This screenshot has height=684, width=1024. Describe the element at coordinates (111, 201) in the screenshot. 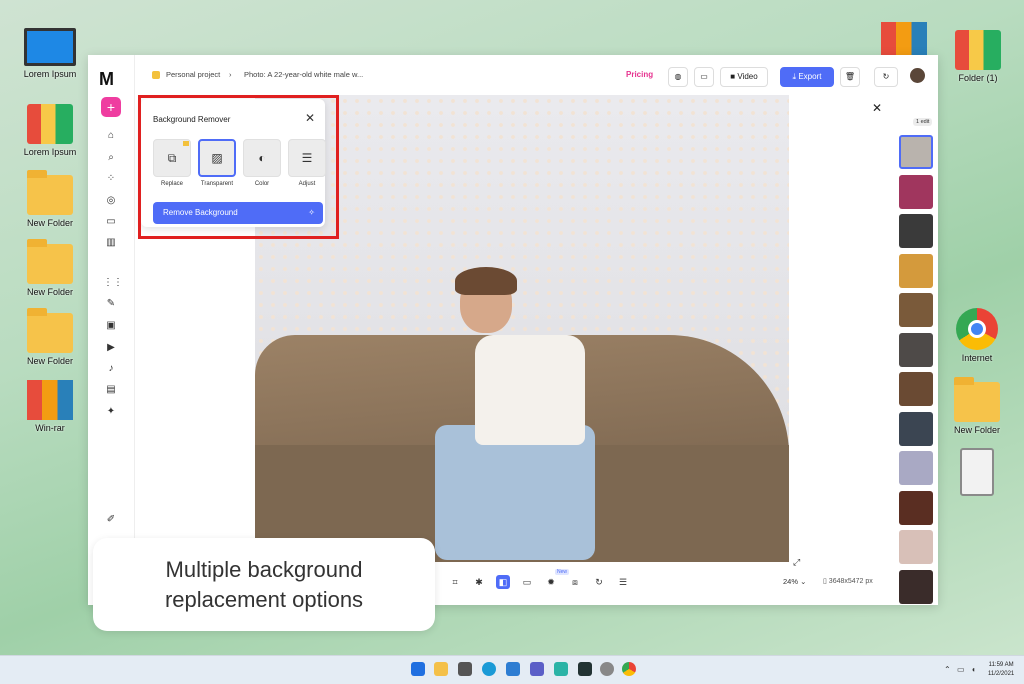

I see `compass-icon: ◎` at that location.